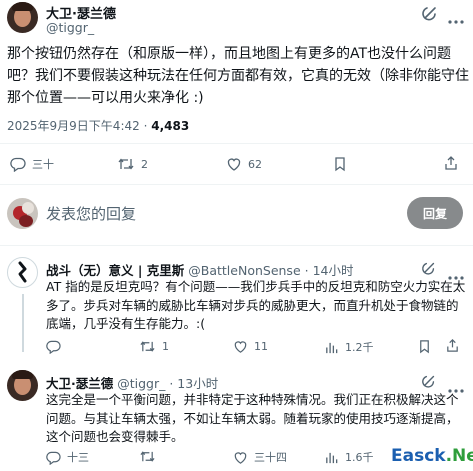 The width and height of the screenshot is (473, 471). What do you see at coordinates (78, 457) in the screenshot?
I see `reply-count: 十三` at bounding box center [78, 457].